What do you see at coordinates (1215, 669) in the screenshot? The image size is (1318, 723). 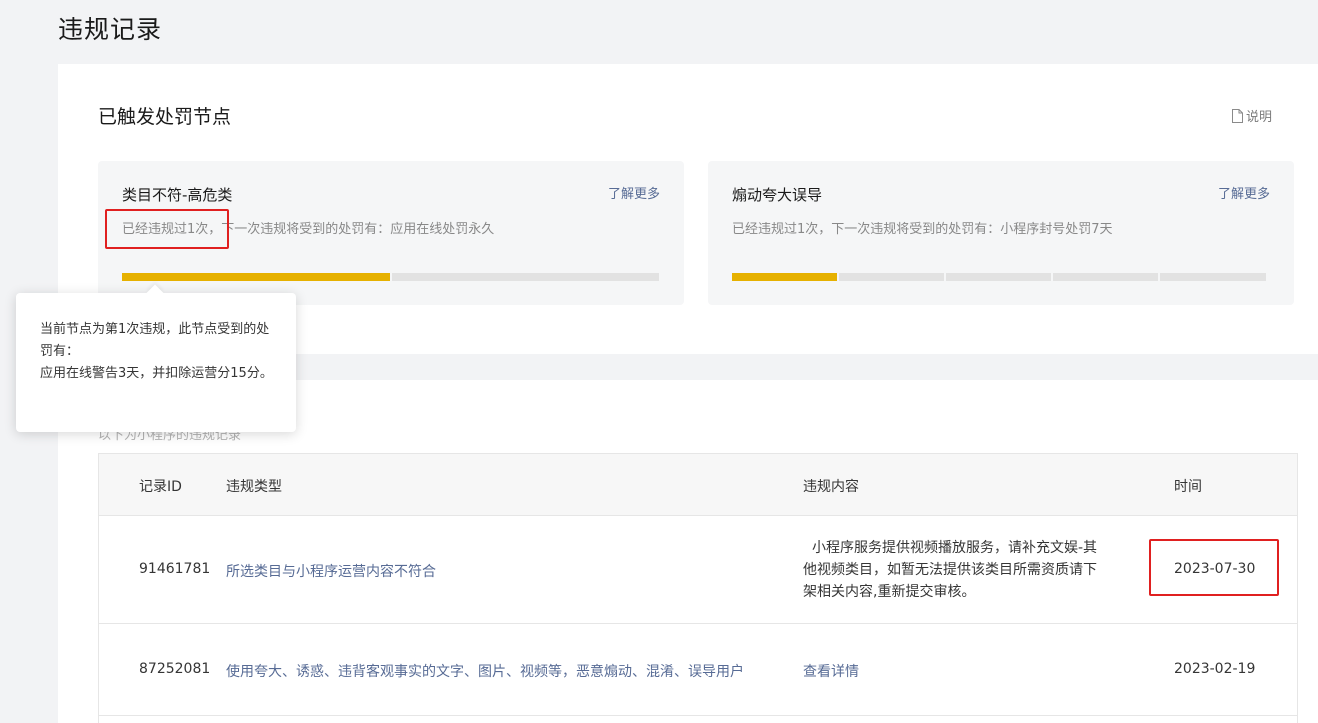 I see `record-time: 2023-02-19` at bounding box center [1215, 669].